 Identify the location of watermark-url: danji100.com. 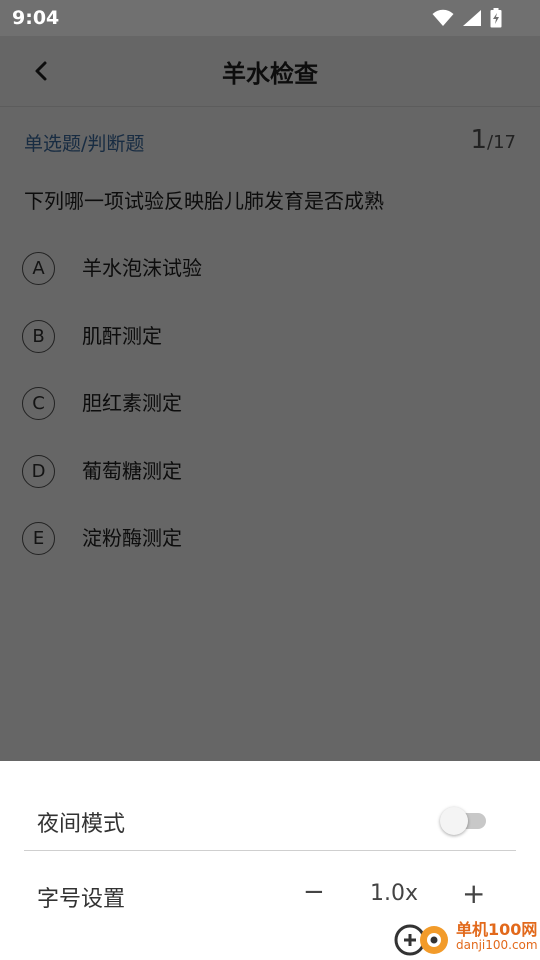
(497, 945).